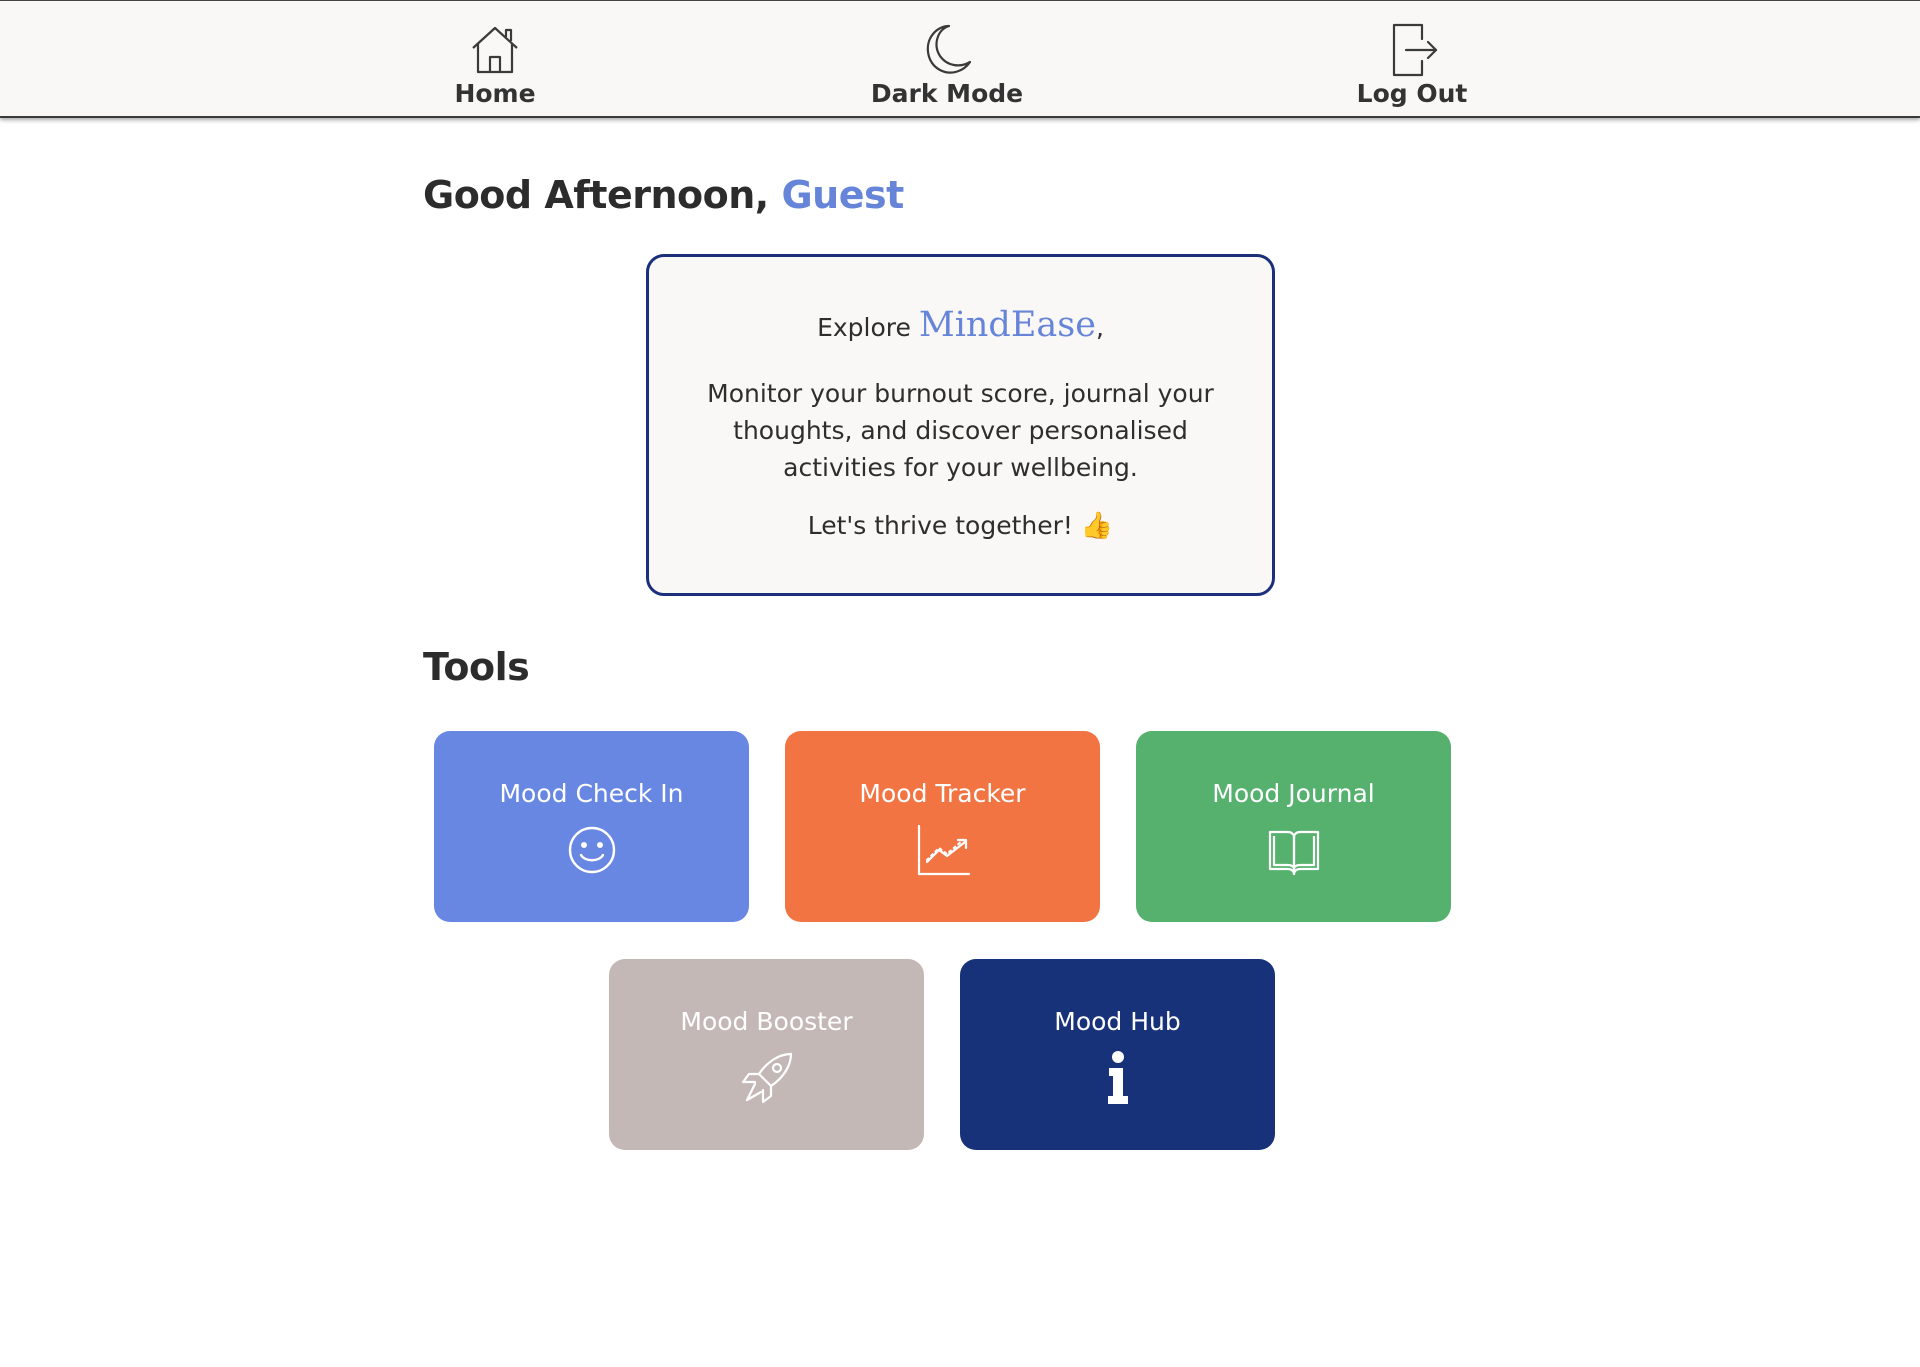 The image size is (1920, 1367). I want to click on top-navigation: Home Dark Mode Log Out, so click(960, 59).